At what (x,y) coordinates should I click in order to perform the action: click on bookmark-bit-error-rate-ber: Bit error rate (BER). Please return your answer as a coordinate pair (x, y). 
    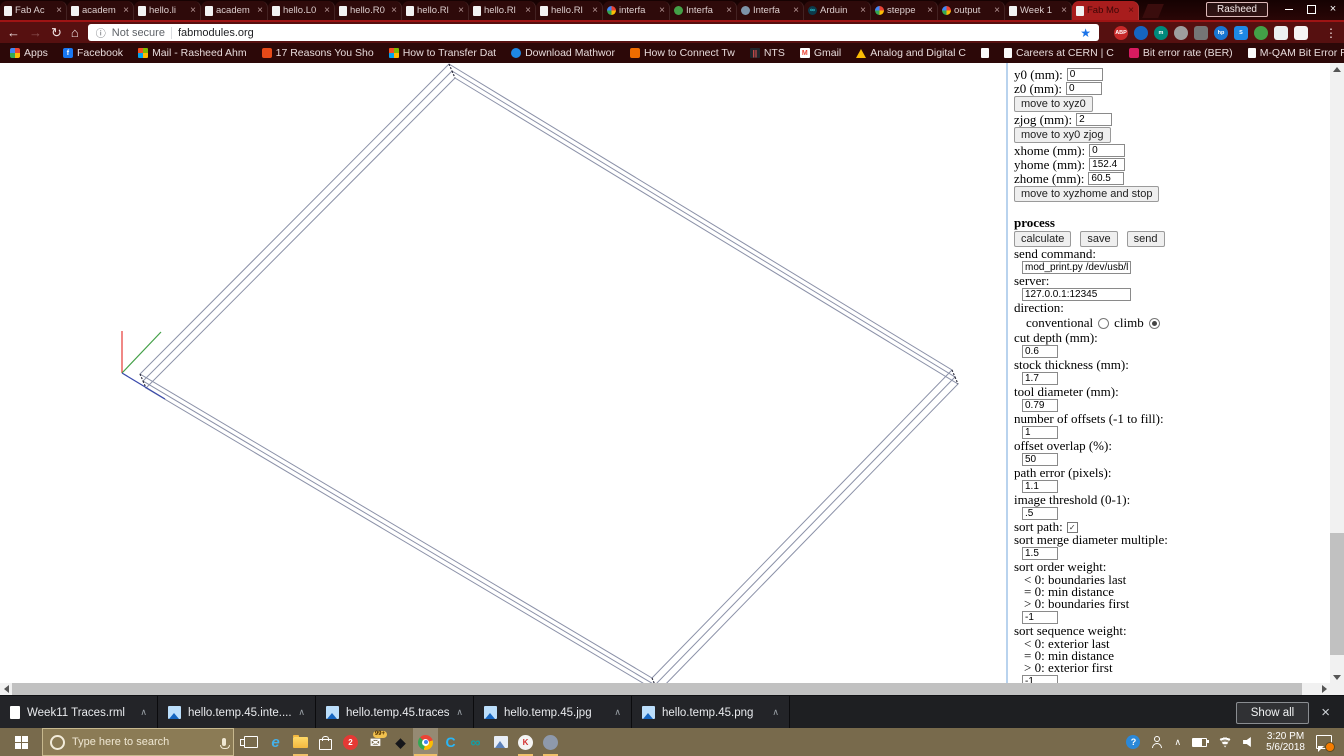
    Looking at the image, I should click on (1180, 53).